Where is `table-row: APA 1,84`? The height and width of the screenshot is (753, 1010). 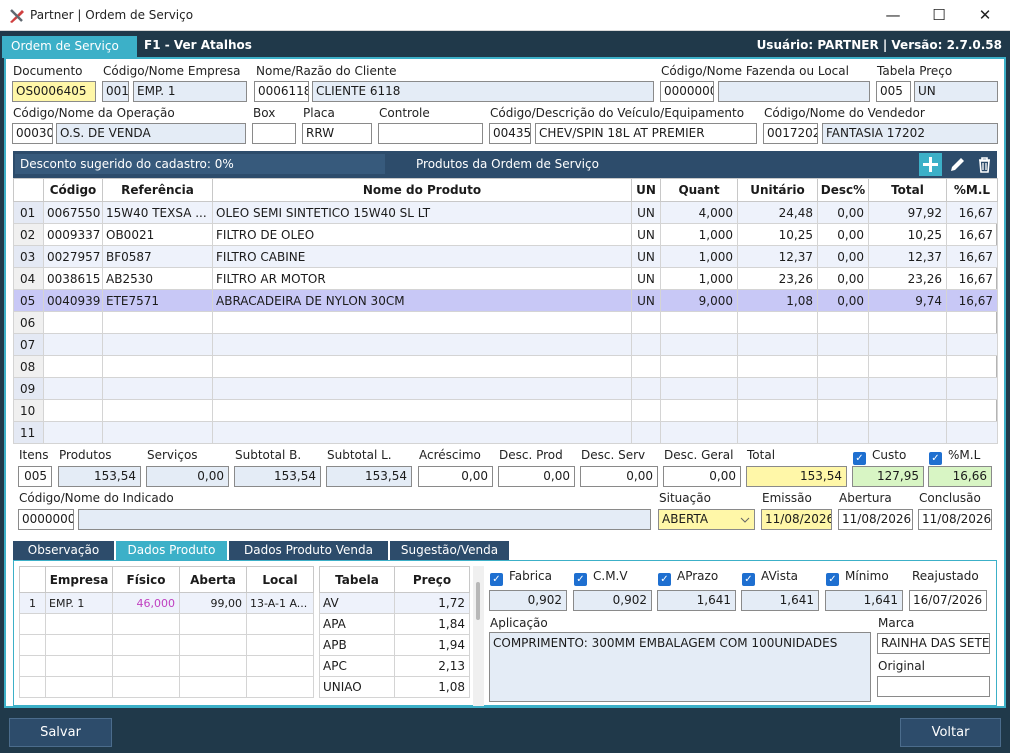
table-row: APA 1,84 is located at coordinates (394, 624).